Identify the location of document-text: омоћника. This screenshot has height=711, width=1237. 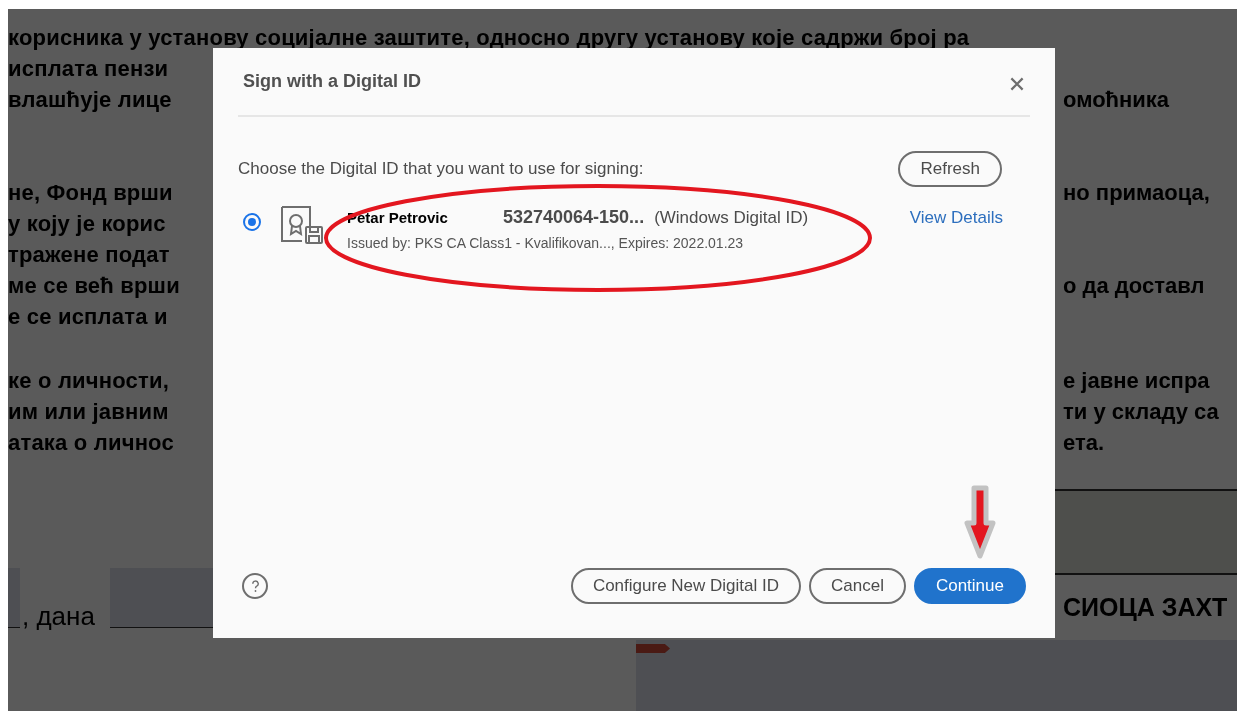
(1116, 100).